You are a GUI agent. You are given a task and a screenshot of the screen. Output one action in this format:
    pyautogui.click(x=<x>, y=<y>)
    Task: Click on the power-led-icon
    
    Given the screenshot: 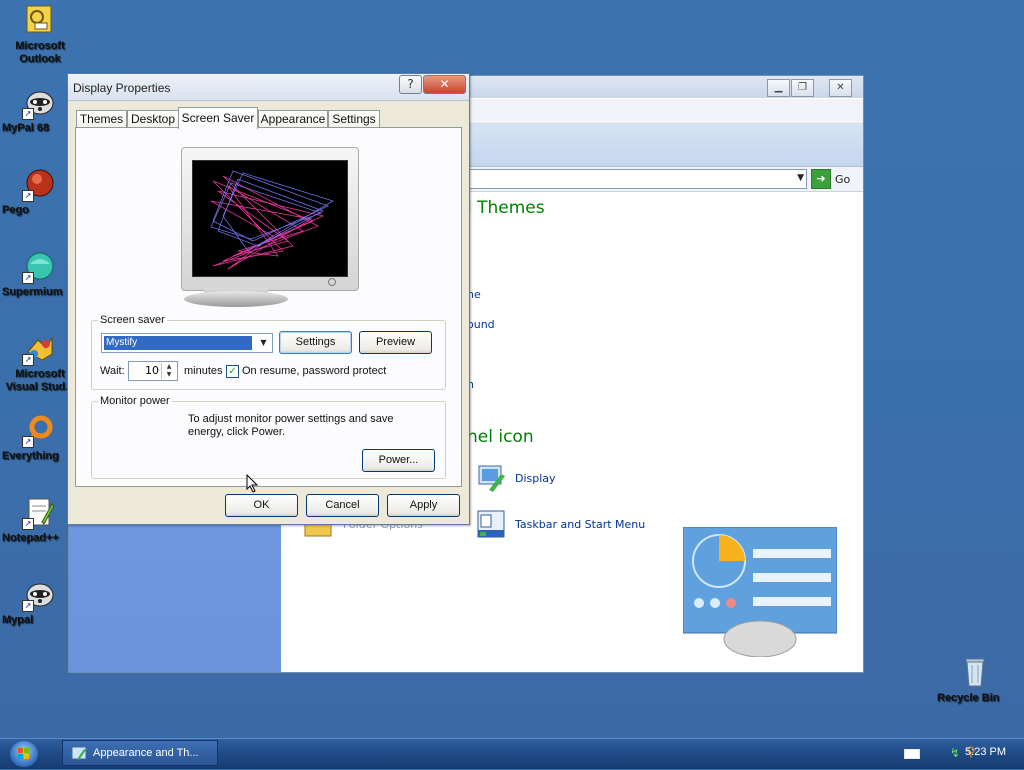 What is the action you would take?
    pyautogui.click(x=332, y=282)
    